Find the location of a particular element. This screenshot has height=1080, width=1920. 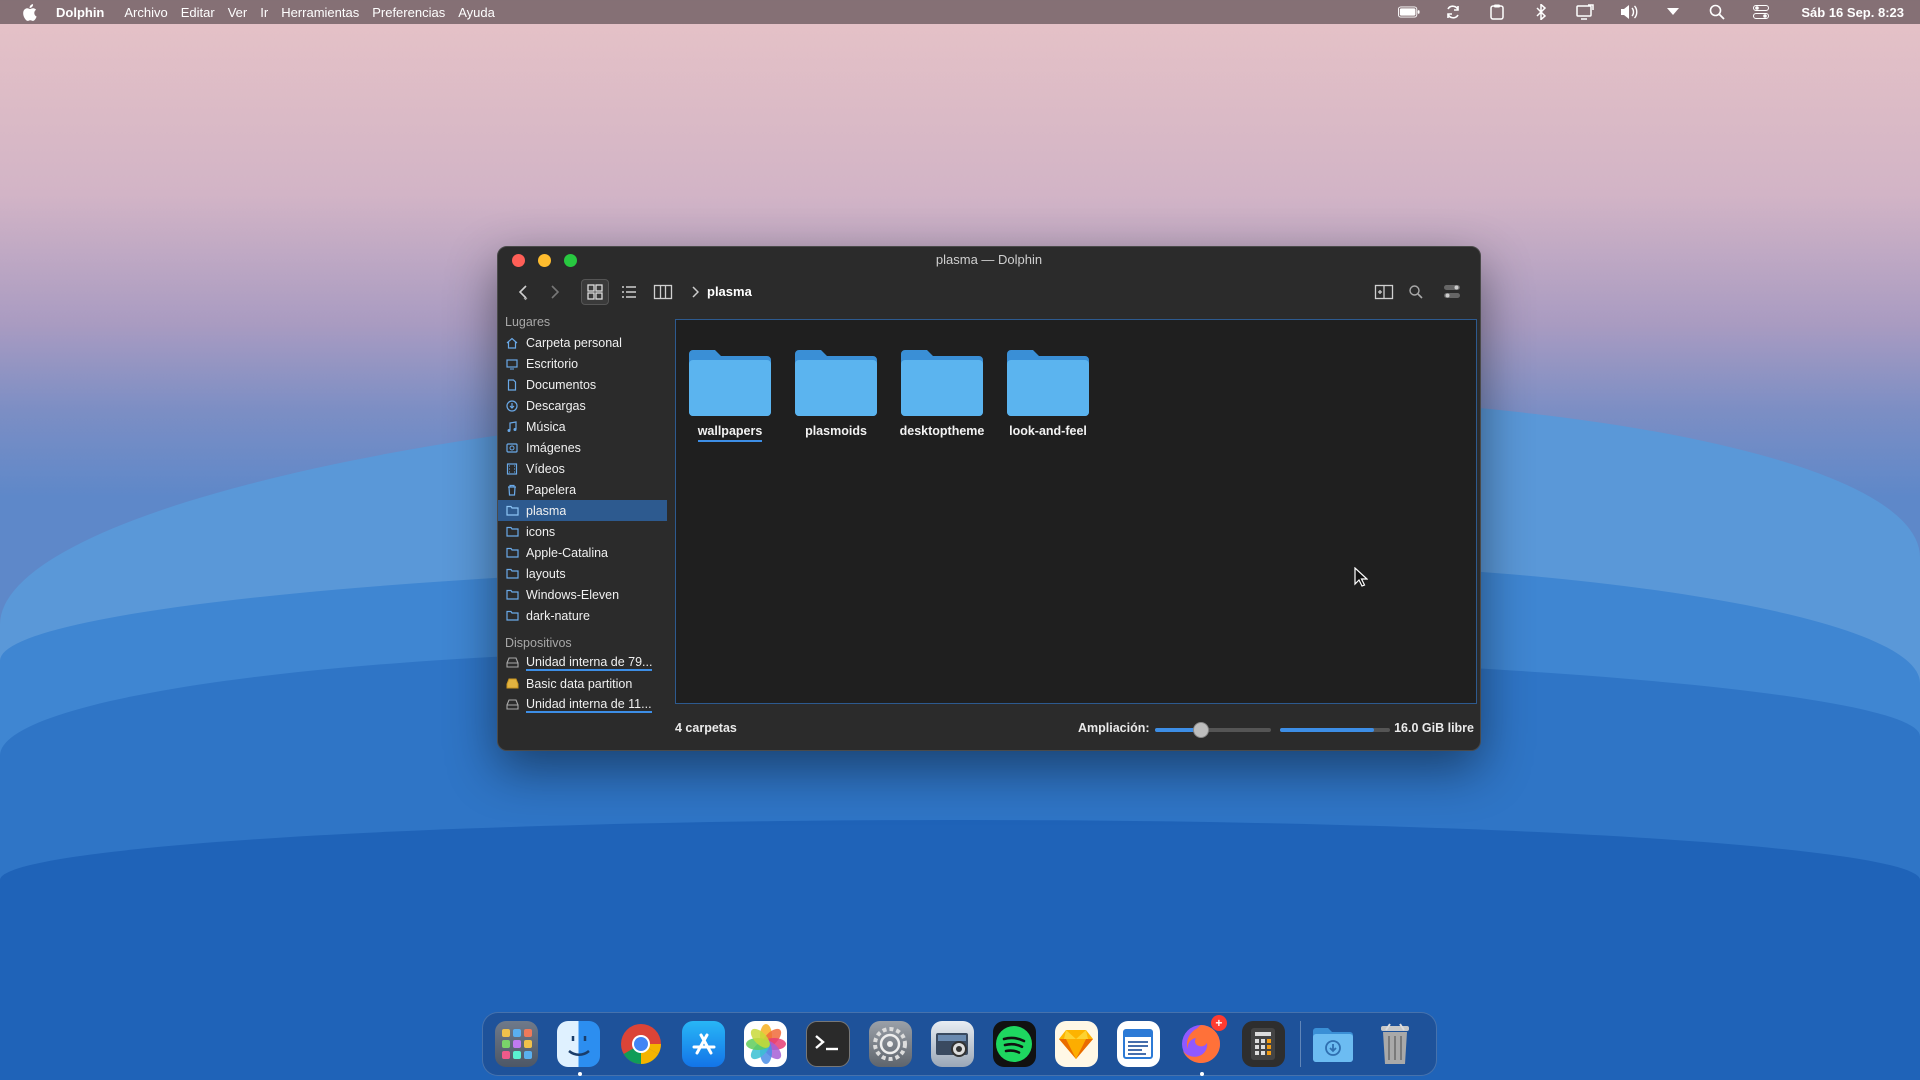

columns-view-icon is located at coordinates (663, 292).